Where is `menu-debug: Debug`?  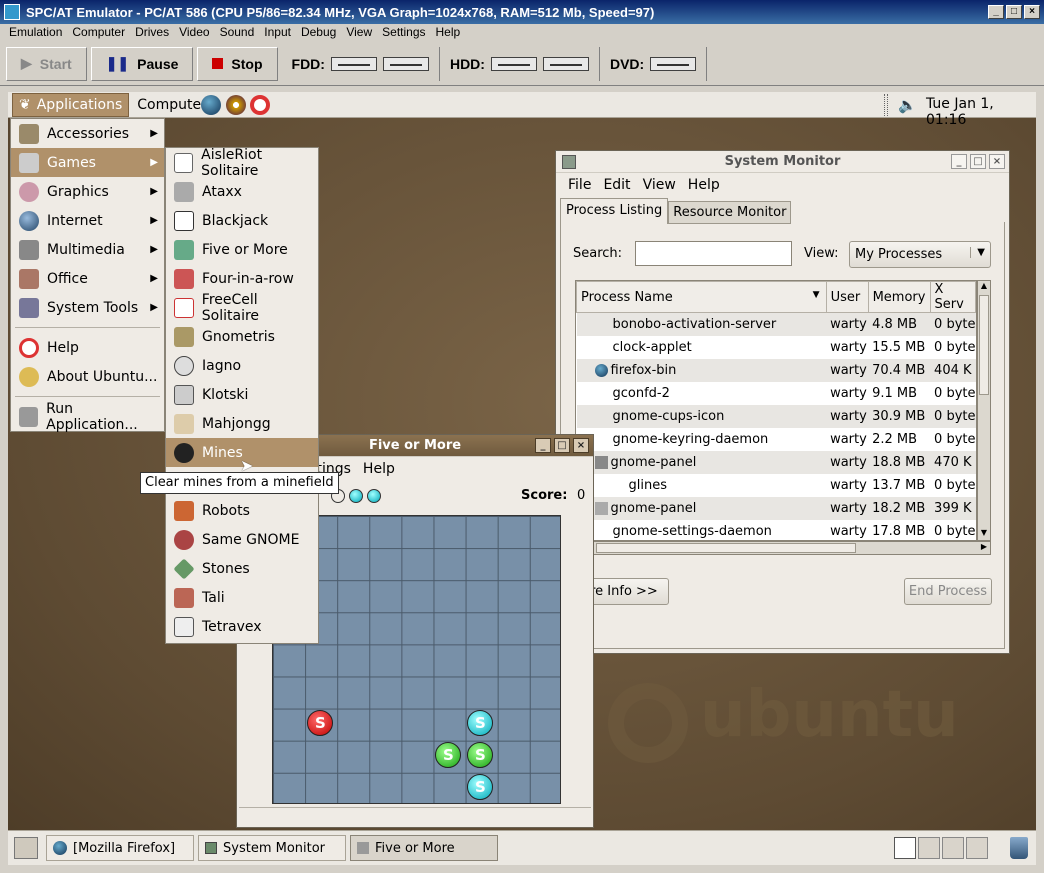
menu-debug: Debug is located at coordinates (318, 33).